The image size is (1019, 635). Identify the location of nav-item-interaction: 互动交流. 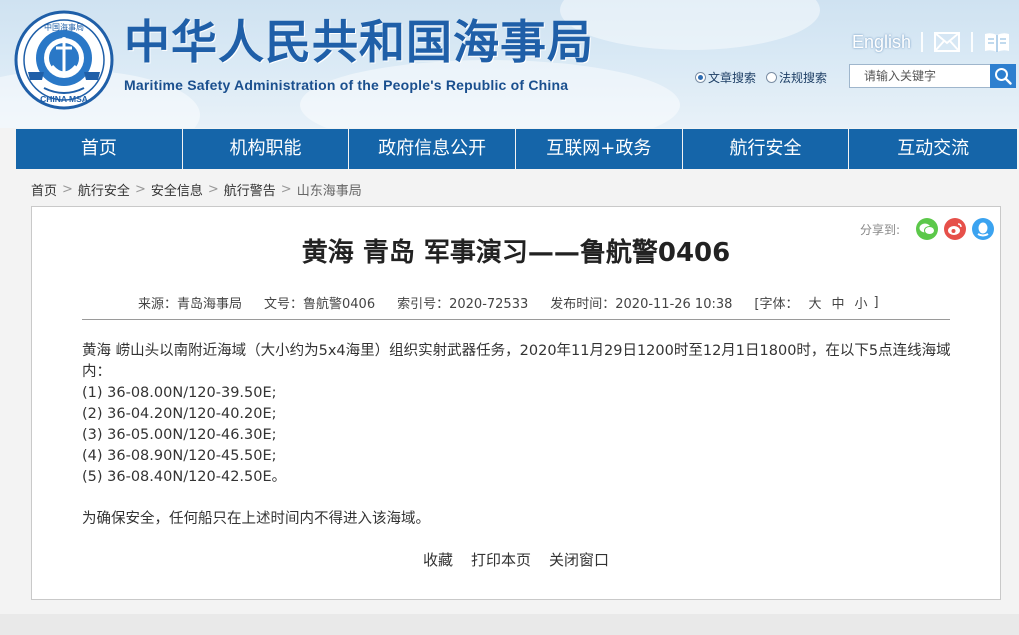
(933, 149).